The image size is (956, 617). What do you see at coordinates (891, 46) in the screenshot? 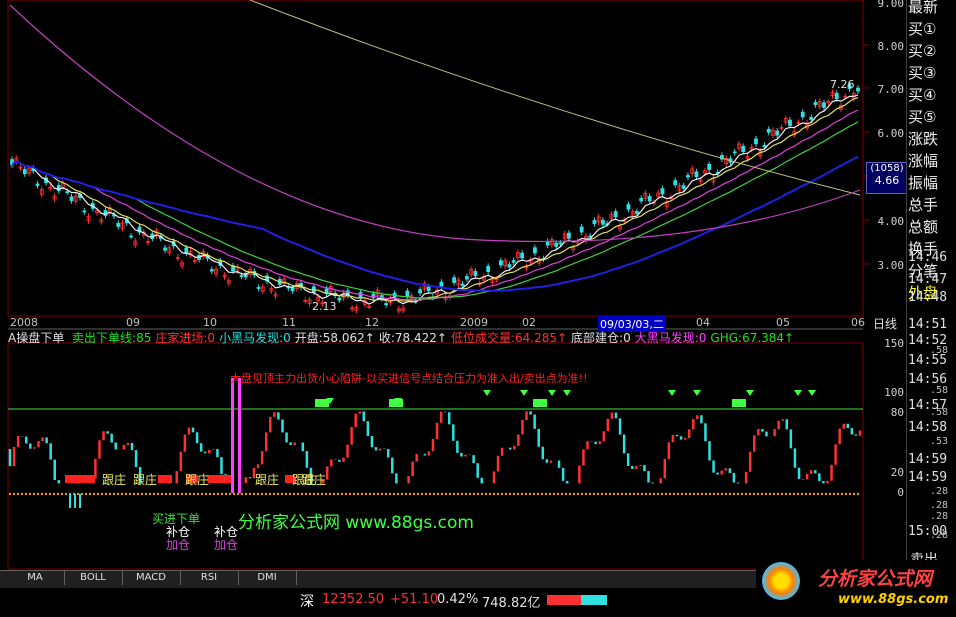
I see `price-tick-label: 8.00` at bounding box center [891, 46].